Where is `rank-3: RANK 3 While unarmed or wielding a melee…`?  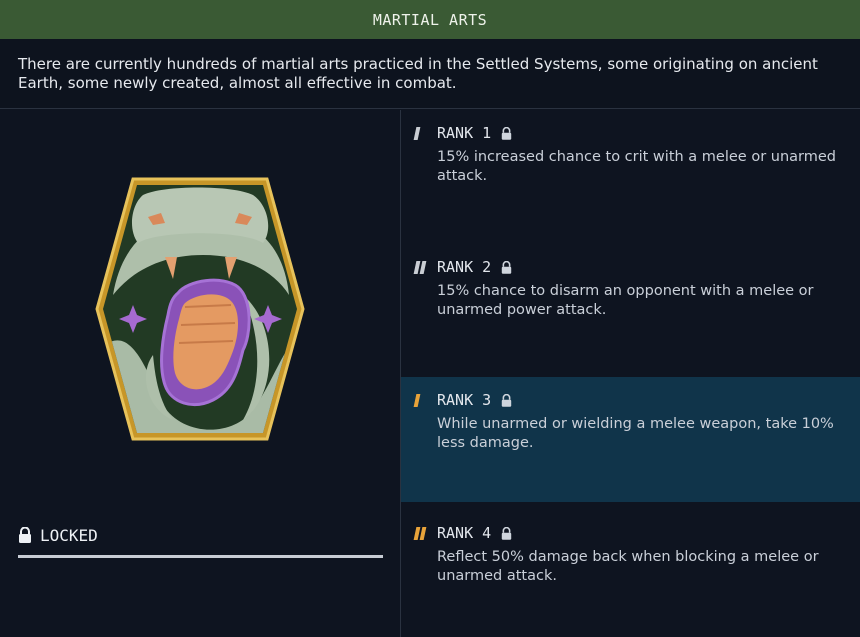 rank-3: RANK 3 While unarmed or wielding a melee… is located at coordinates (630, 439).